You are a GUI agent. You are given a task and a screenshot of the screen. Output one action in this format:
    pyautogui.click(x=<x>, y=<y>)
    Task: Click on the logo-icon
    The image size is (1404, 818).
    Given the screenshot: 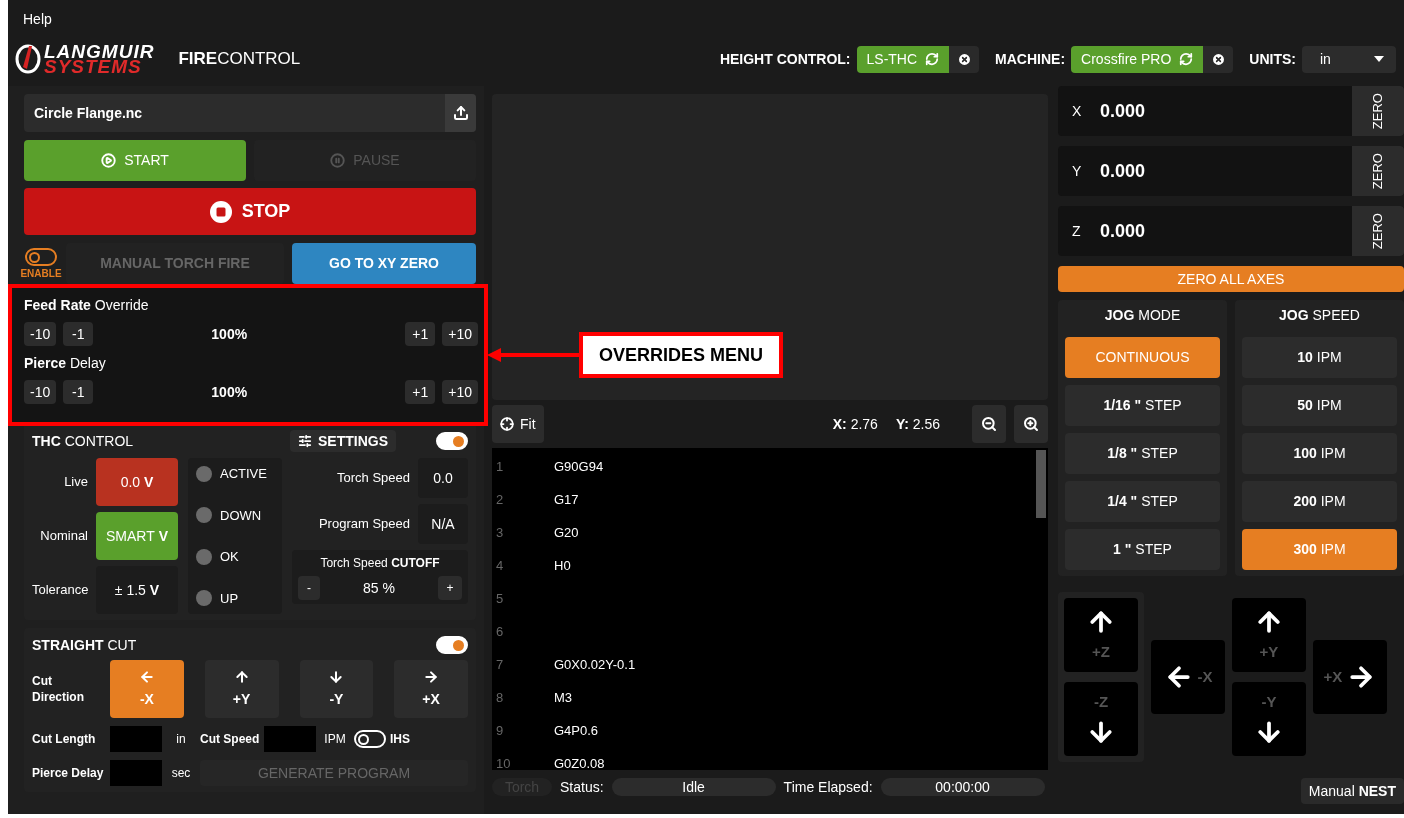 What is the action you would take?
    pyautogui.click(x=28, y=59)
    